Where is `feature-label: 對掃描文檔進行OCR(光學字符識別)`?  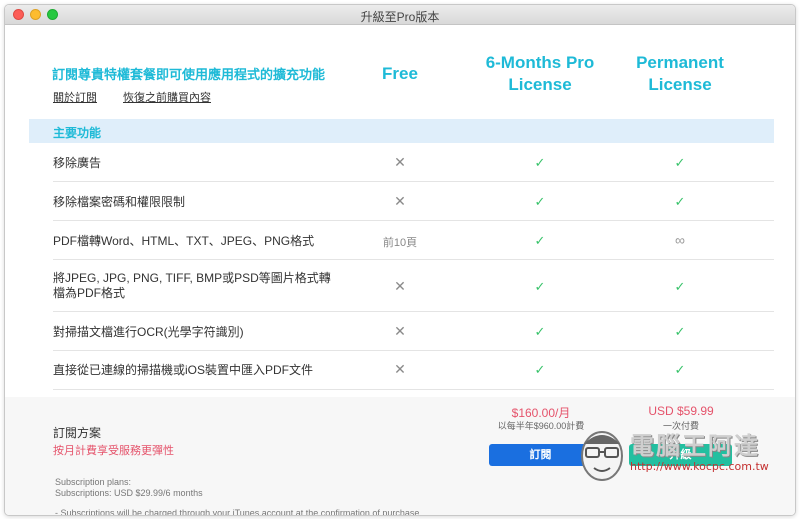 feature-label: 對掃描文檔進行OCR(光學字符識別) is located at coordinates (148, 332).